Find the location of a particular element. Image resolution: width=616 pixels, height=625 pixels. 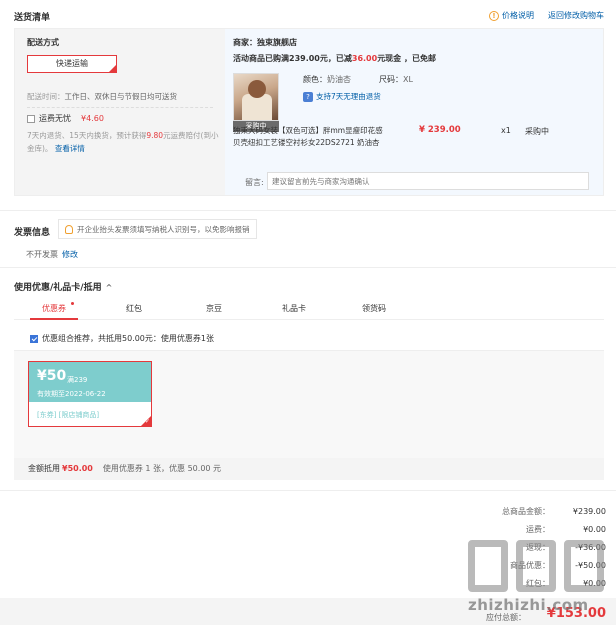

thumbnail-figure-body is located at coordinates (257, 107).